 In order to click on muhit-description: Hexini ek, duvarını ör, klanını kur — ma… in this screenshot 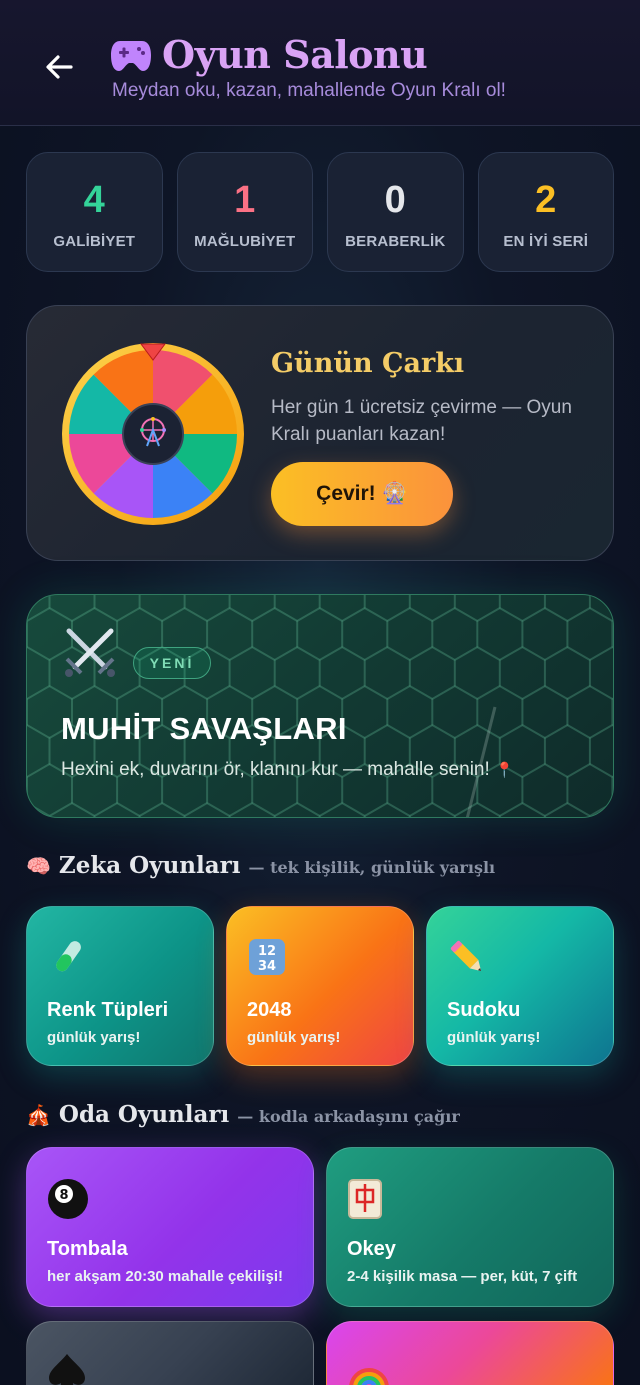, I will do `click(287, 770)`.